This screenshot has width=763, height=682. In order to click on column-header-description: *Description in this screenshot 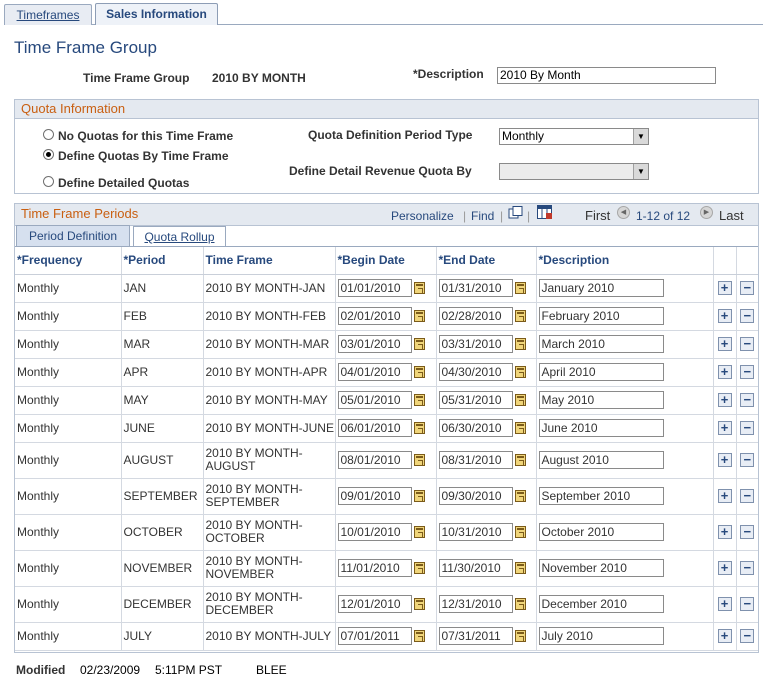, I will do `click(624, 261)`.